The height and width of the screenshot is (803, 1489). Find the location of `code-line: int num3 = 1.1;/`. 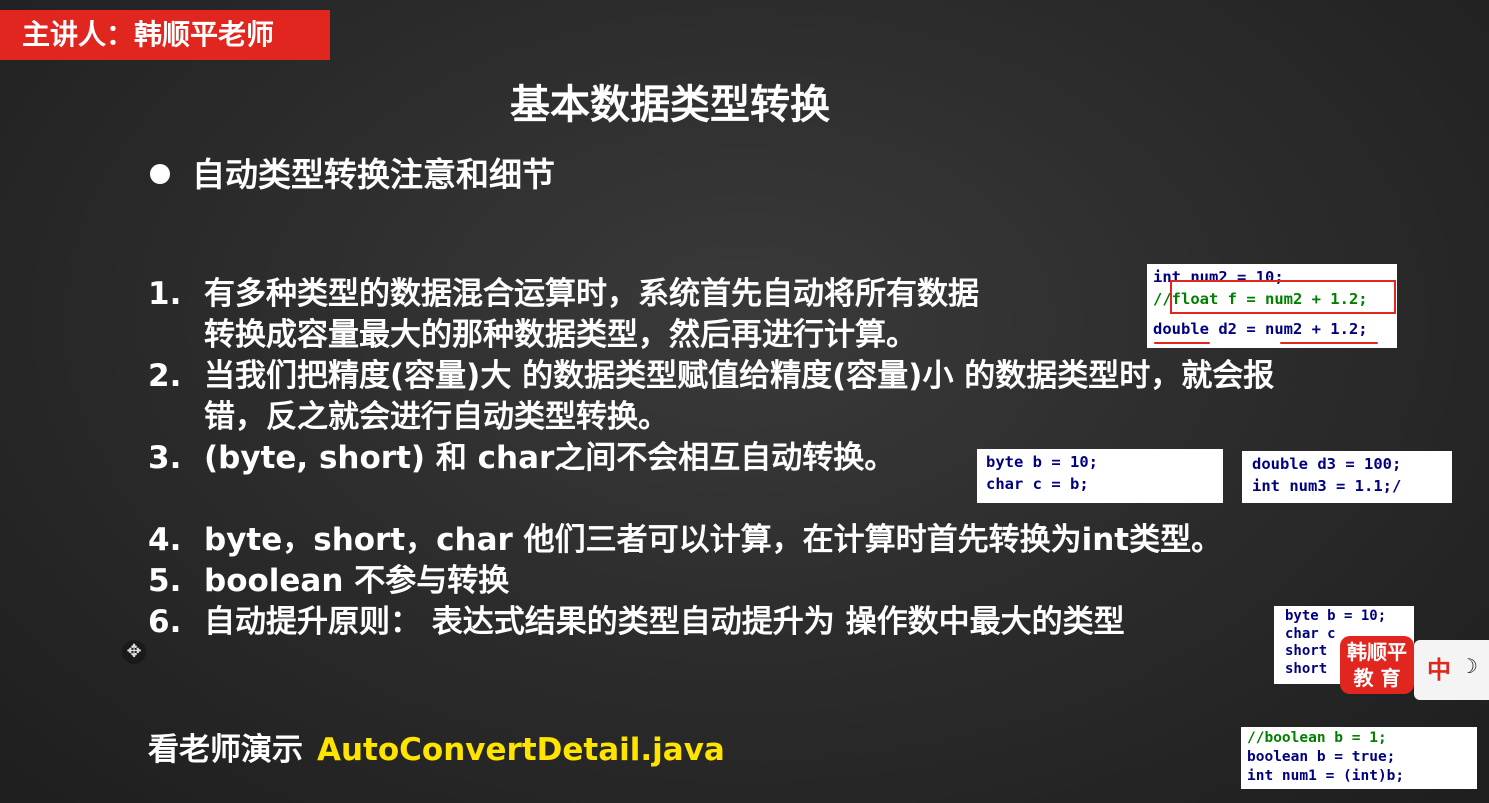

code-line: int num3 = 1.1;/ is located at coordinates (1327, 486).